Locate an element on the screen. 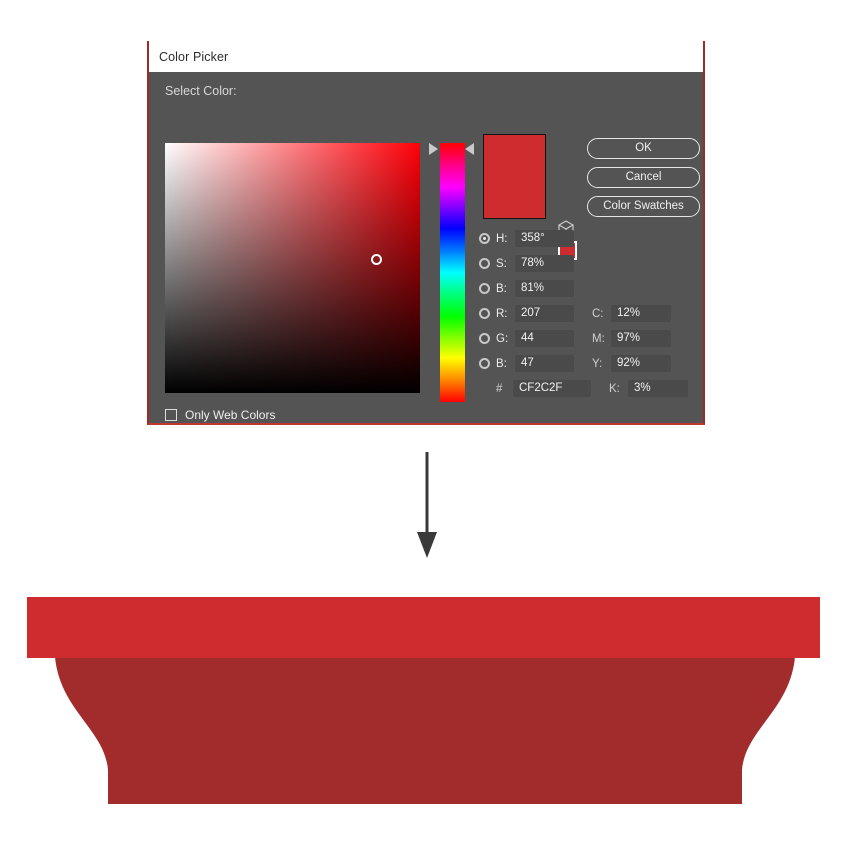  only-web-colors-row: Only Web Colors is located at coordinates (220, 415).